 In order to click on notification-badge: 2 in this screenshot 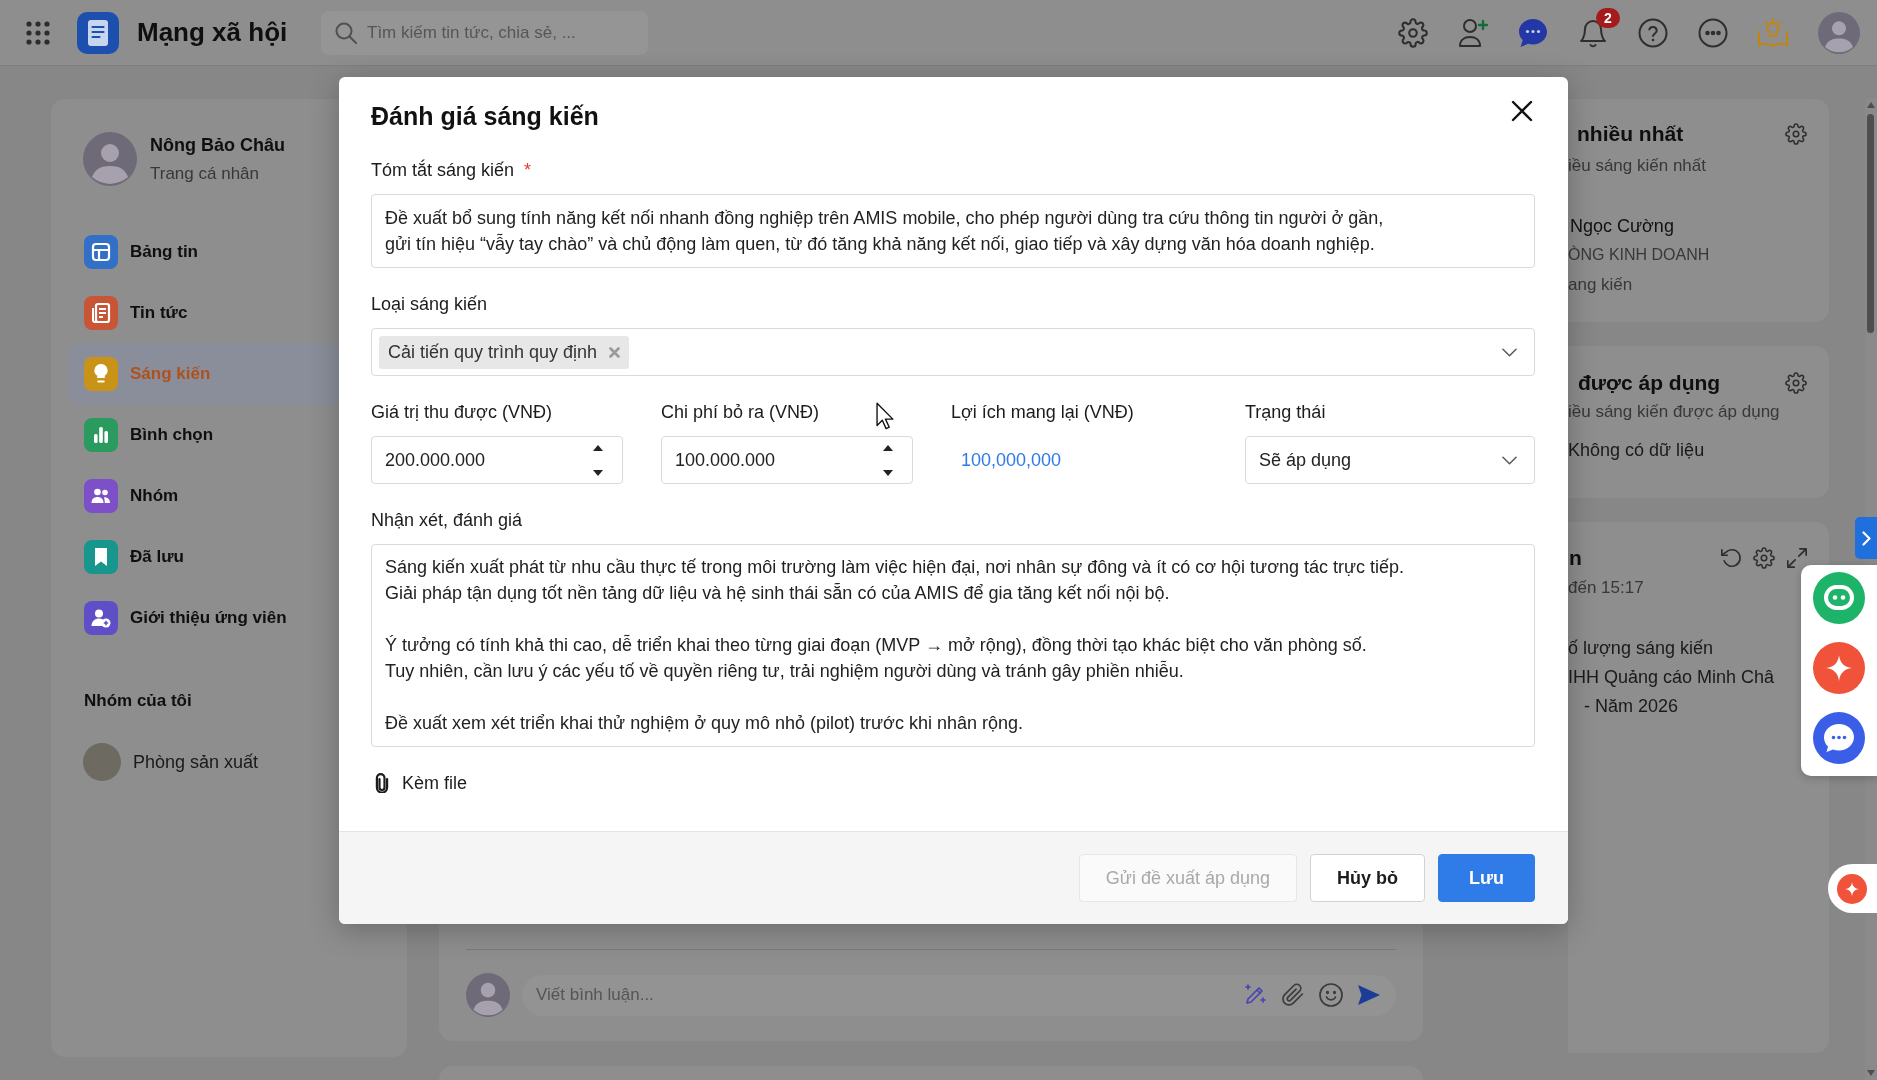, I will do `click(1608, 17)`.